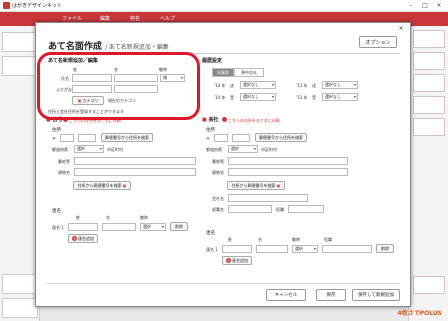  I want to click on company-joint-row-label: 連名 1, so click(212, 249).